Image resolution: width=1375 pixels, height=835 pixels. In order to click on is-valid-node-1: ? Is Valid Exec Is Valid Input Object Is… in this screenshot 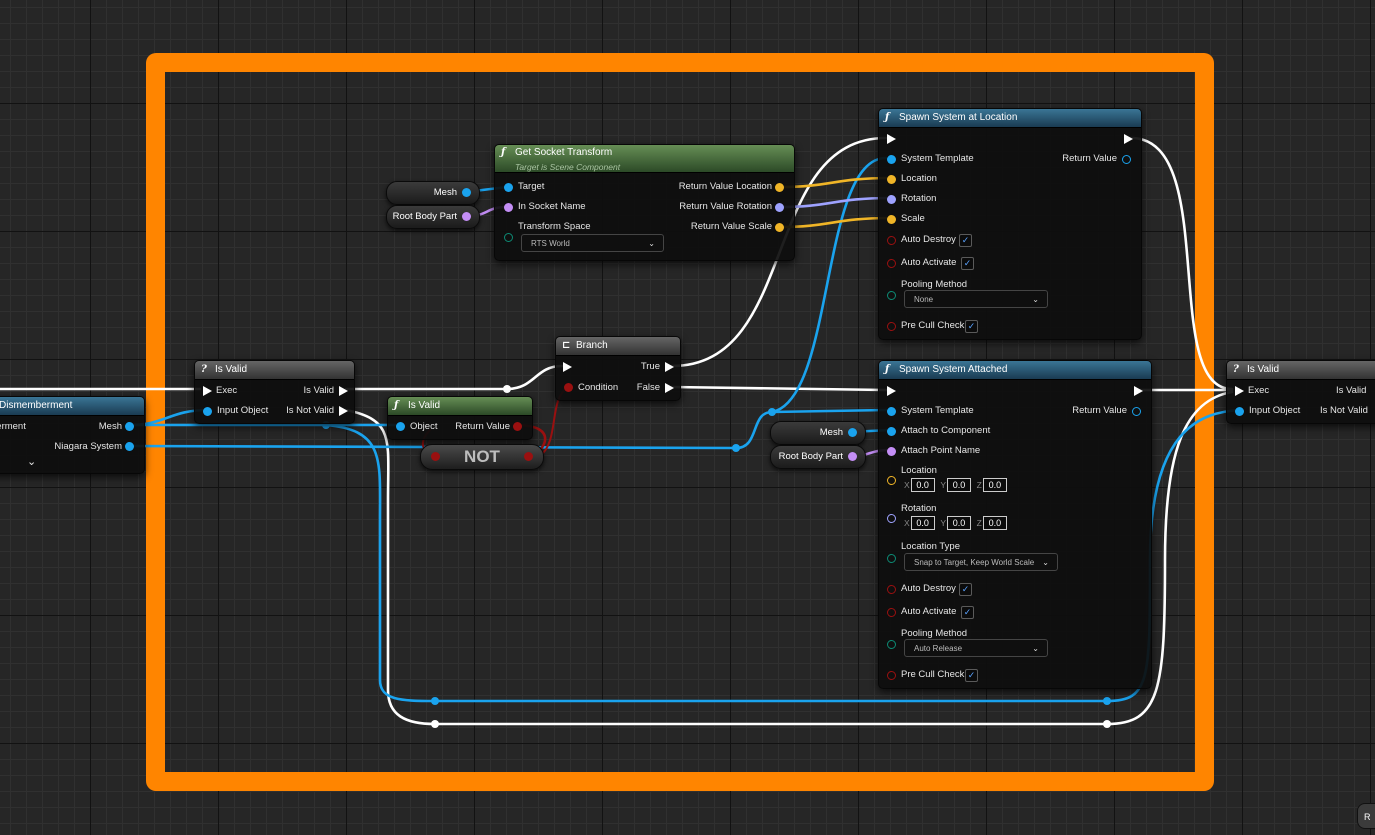, I will do `click(274, 392)`.